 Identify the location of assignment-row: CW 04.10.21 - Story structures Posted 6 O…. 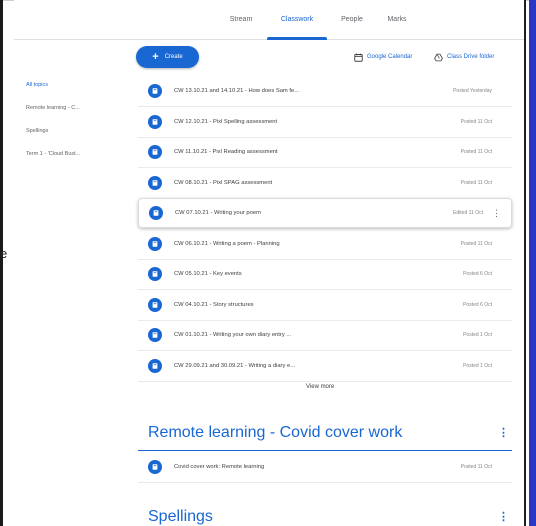
(325, 305).